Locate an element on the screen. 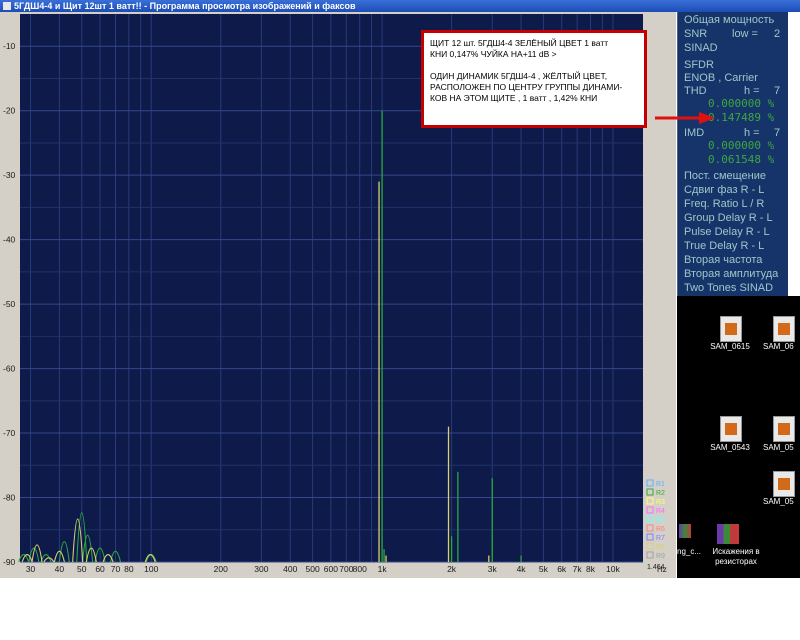 This screenshot has width=800, height=640. enob-item: ENOB , Carrier is located at coordinates (721, 78).